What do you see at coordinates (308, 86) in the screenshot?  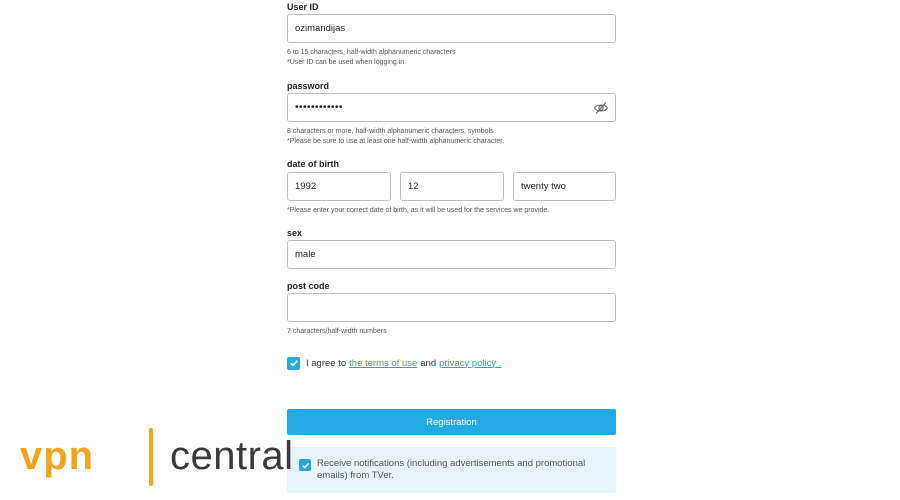 I see `password-label: password` at bounding box center [308, 86].